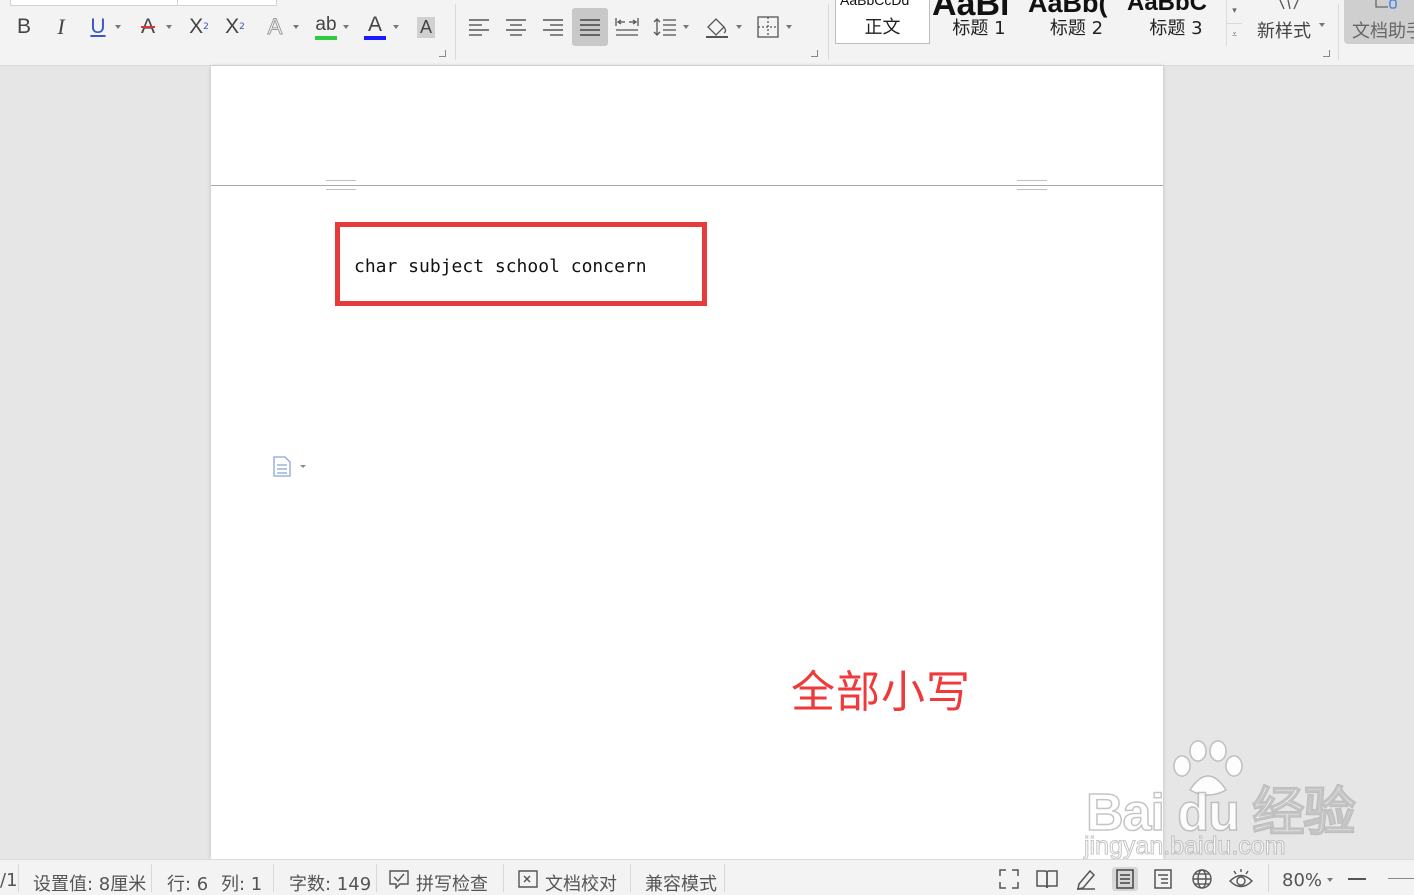 The image size is (1414, 895). I want to click on gallery-down-icon: ▾, so click(1234, 11).